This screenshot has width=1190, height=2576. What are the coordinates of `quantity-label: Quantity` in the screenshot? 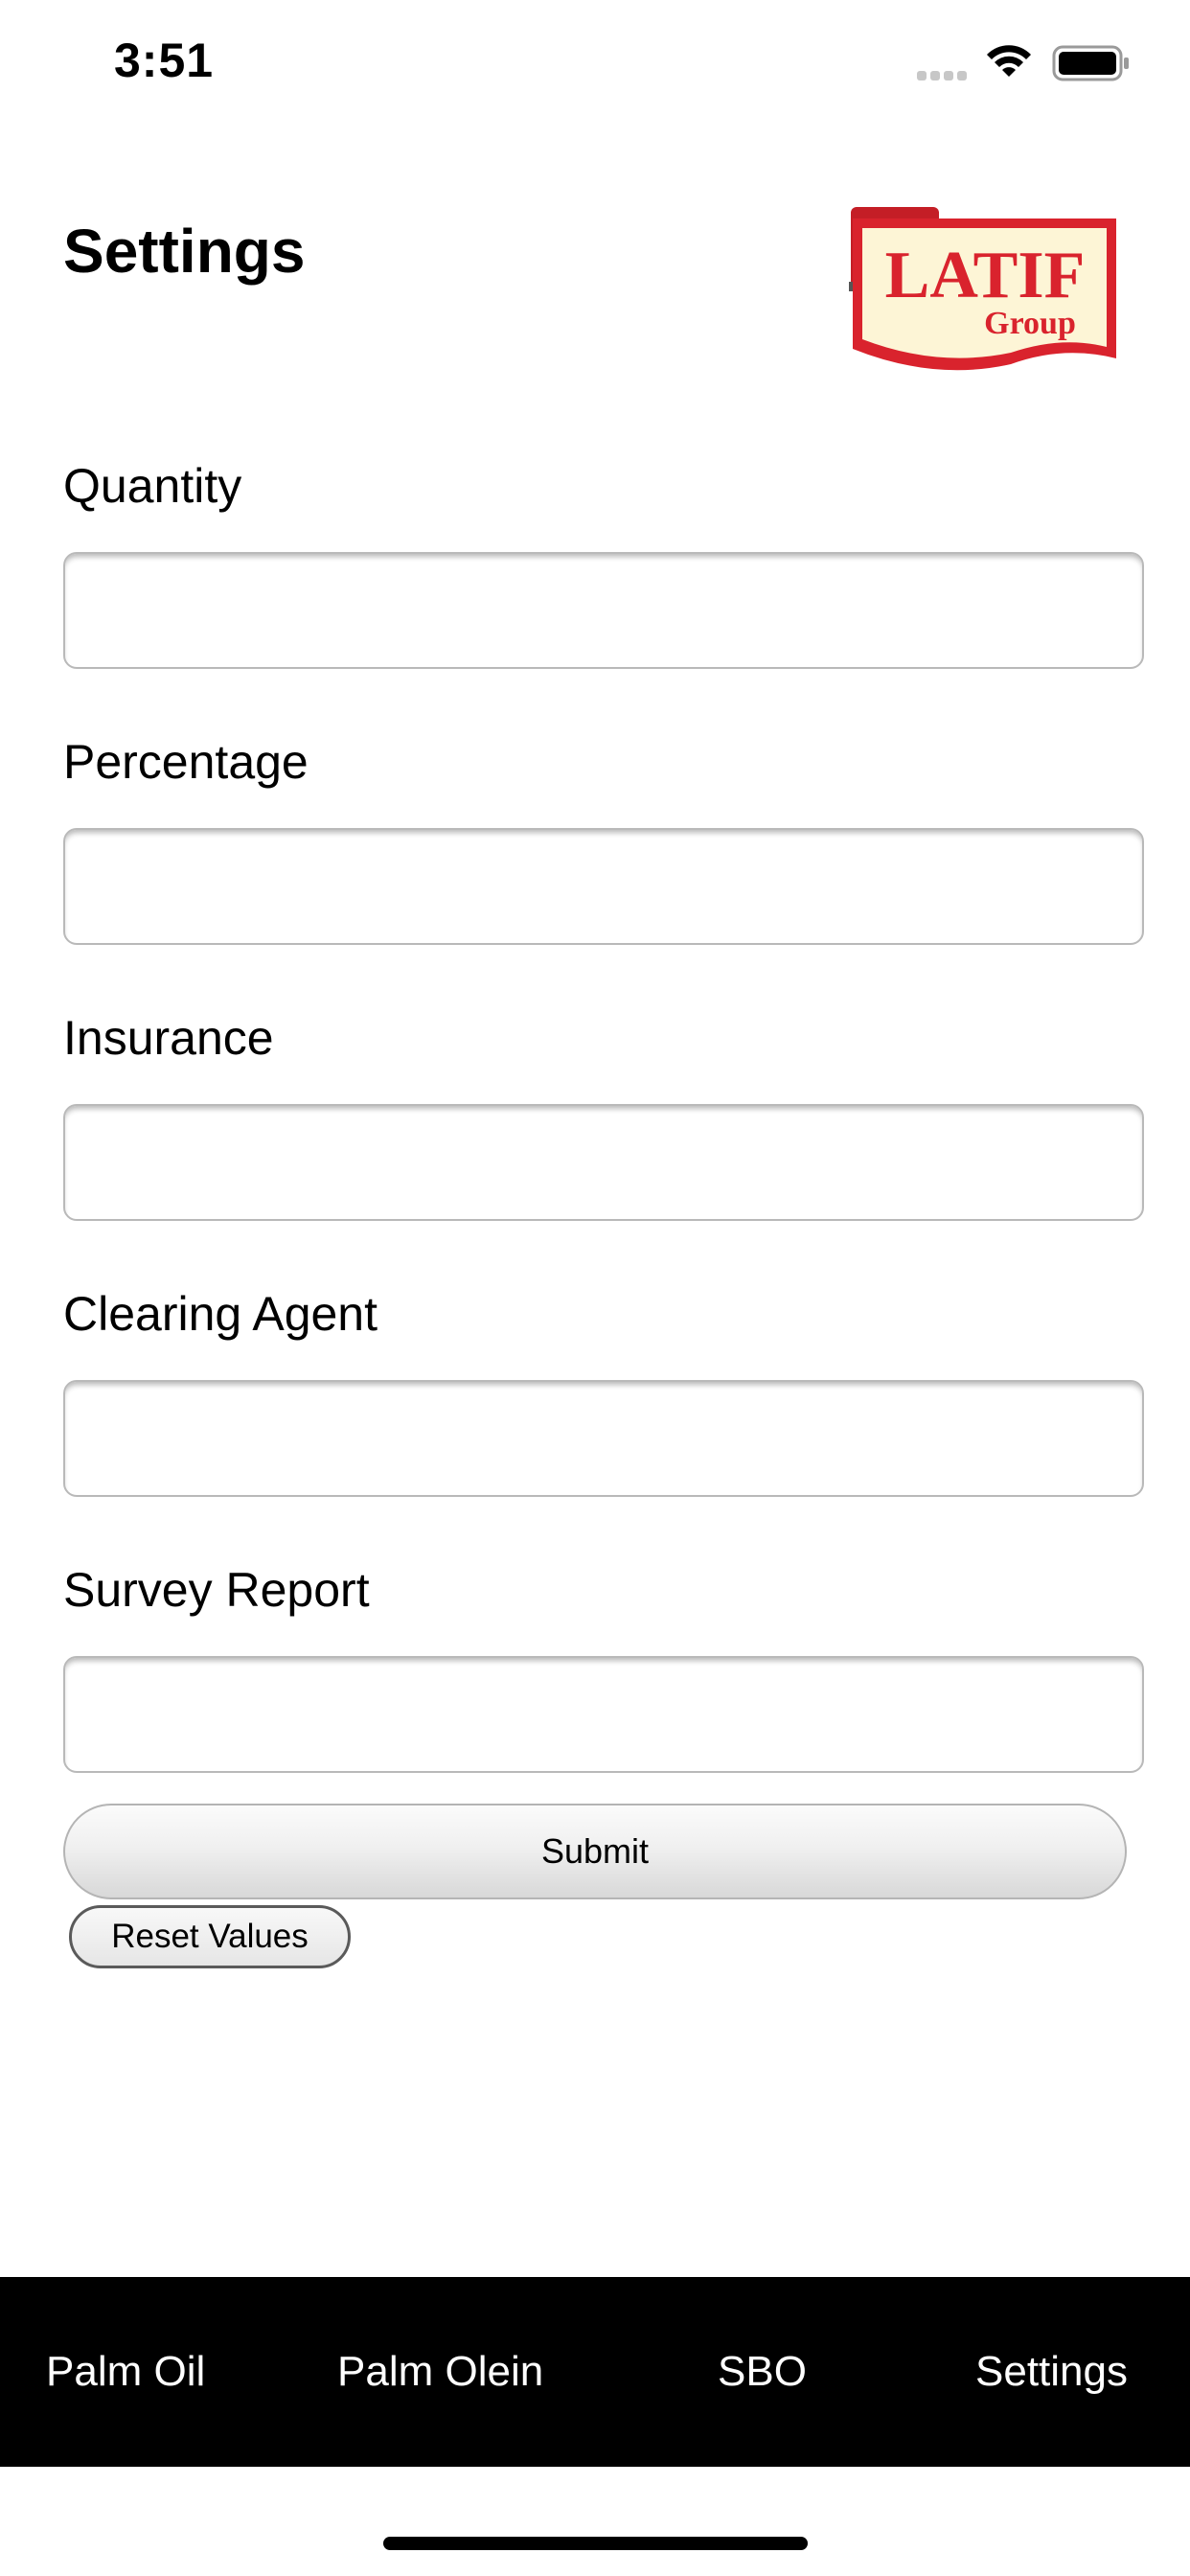 It's located at (152, 486).